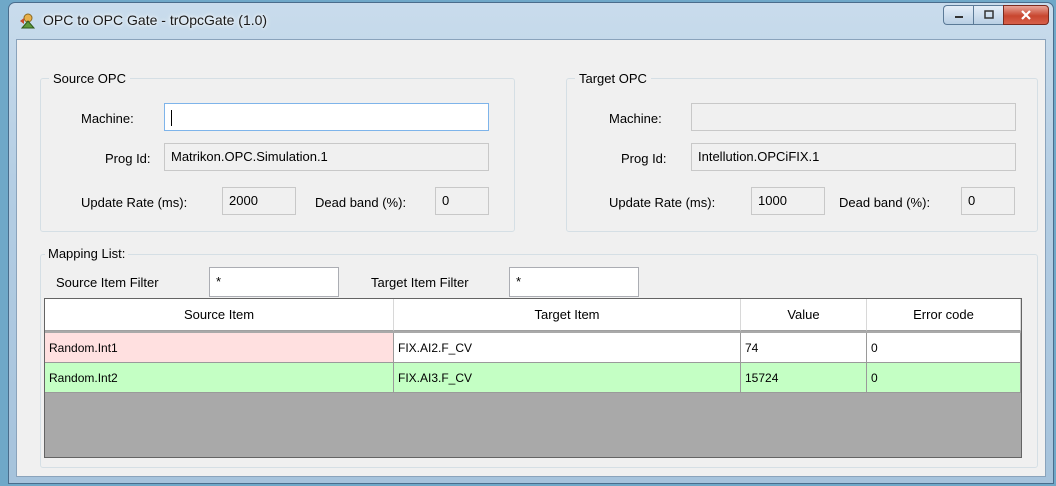 The height and width of the screenshot is (486, 1056). What do you see at coordinates (944, 315) in the screenshot?
I see `column-header-error-code: Error code` at bounding box center [944, 315].